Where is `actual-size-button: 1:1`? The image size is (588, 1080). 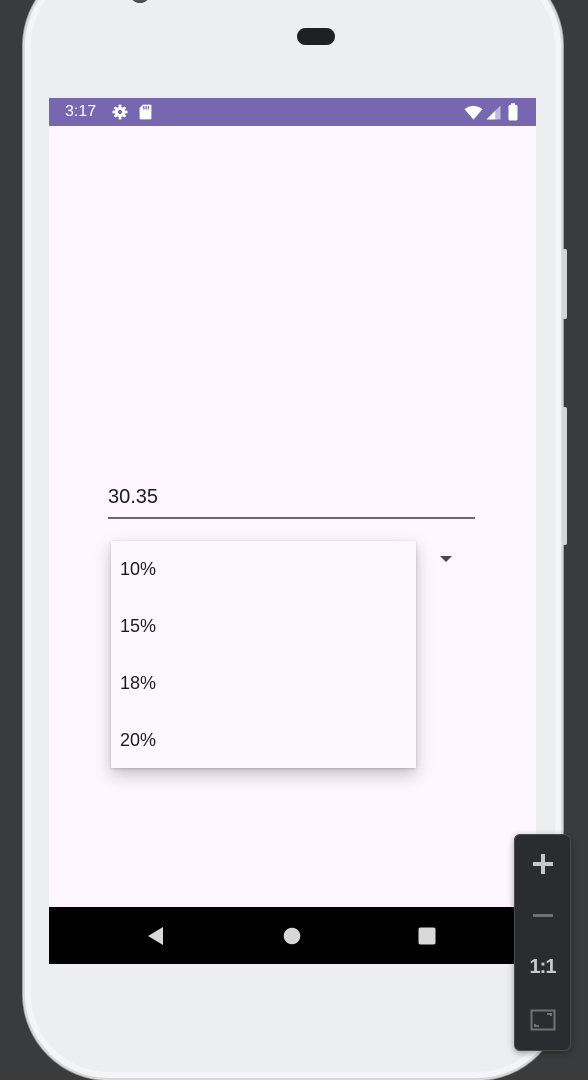
actual-size-button: 1:1 is located at coordinates (542, 967).